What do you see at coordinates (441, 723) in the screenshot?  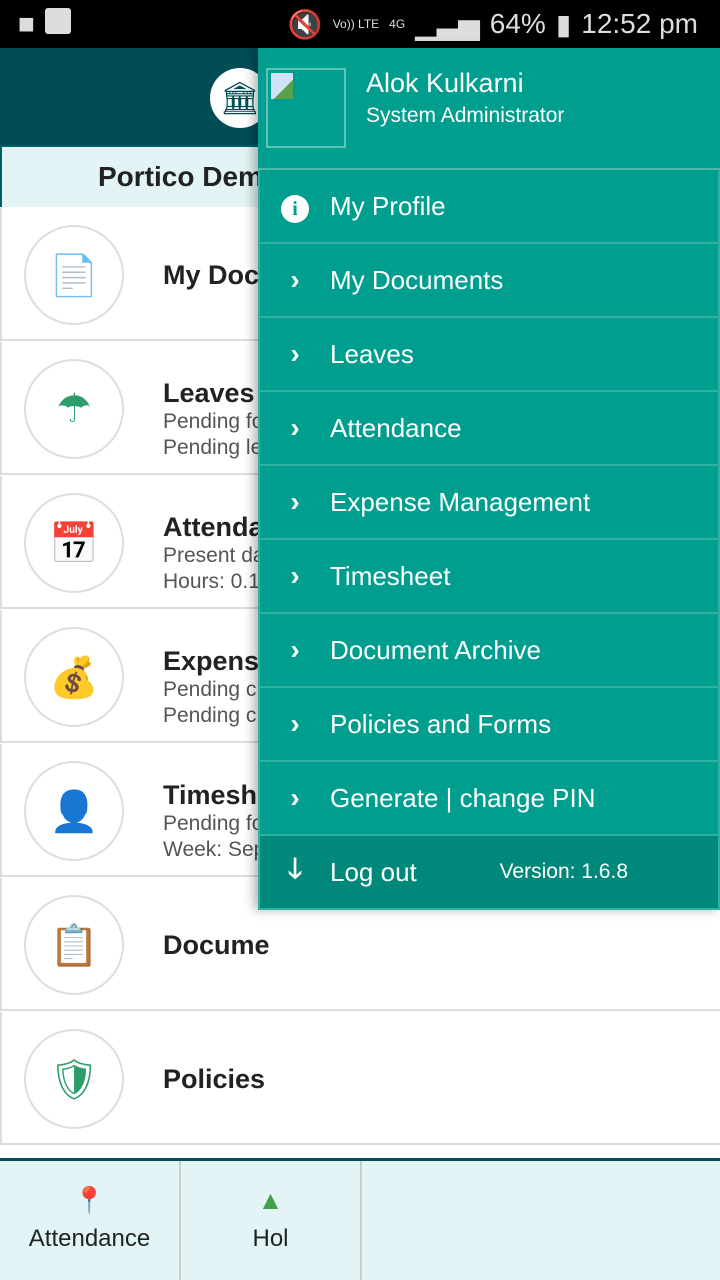 I see `menu-item-label: Policies and Forms` at bounding box center [441, 723].